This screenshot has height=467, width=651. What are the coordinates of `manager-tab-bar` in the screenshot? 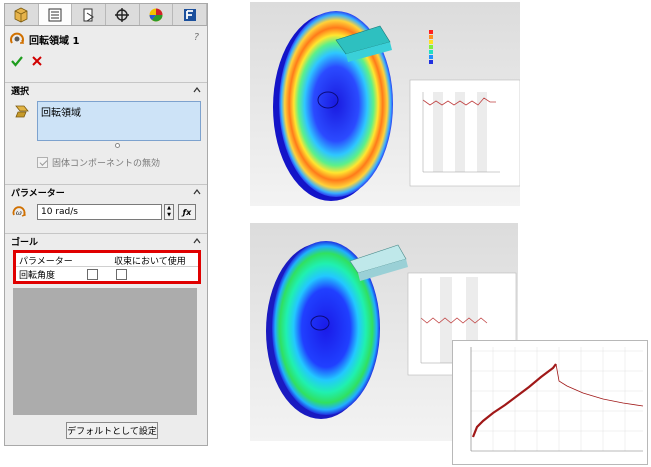 It's located at (106, 15).